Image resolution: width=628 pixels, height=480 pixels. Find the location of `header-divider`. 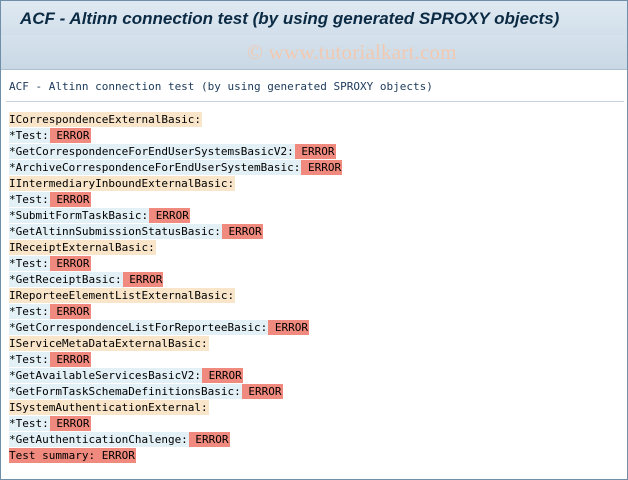

header-divider is located at coordinates (315, 101).